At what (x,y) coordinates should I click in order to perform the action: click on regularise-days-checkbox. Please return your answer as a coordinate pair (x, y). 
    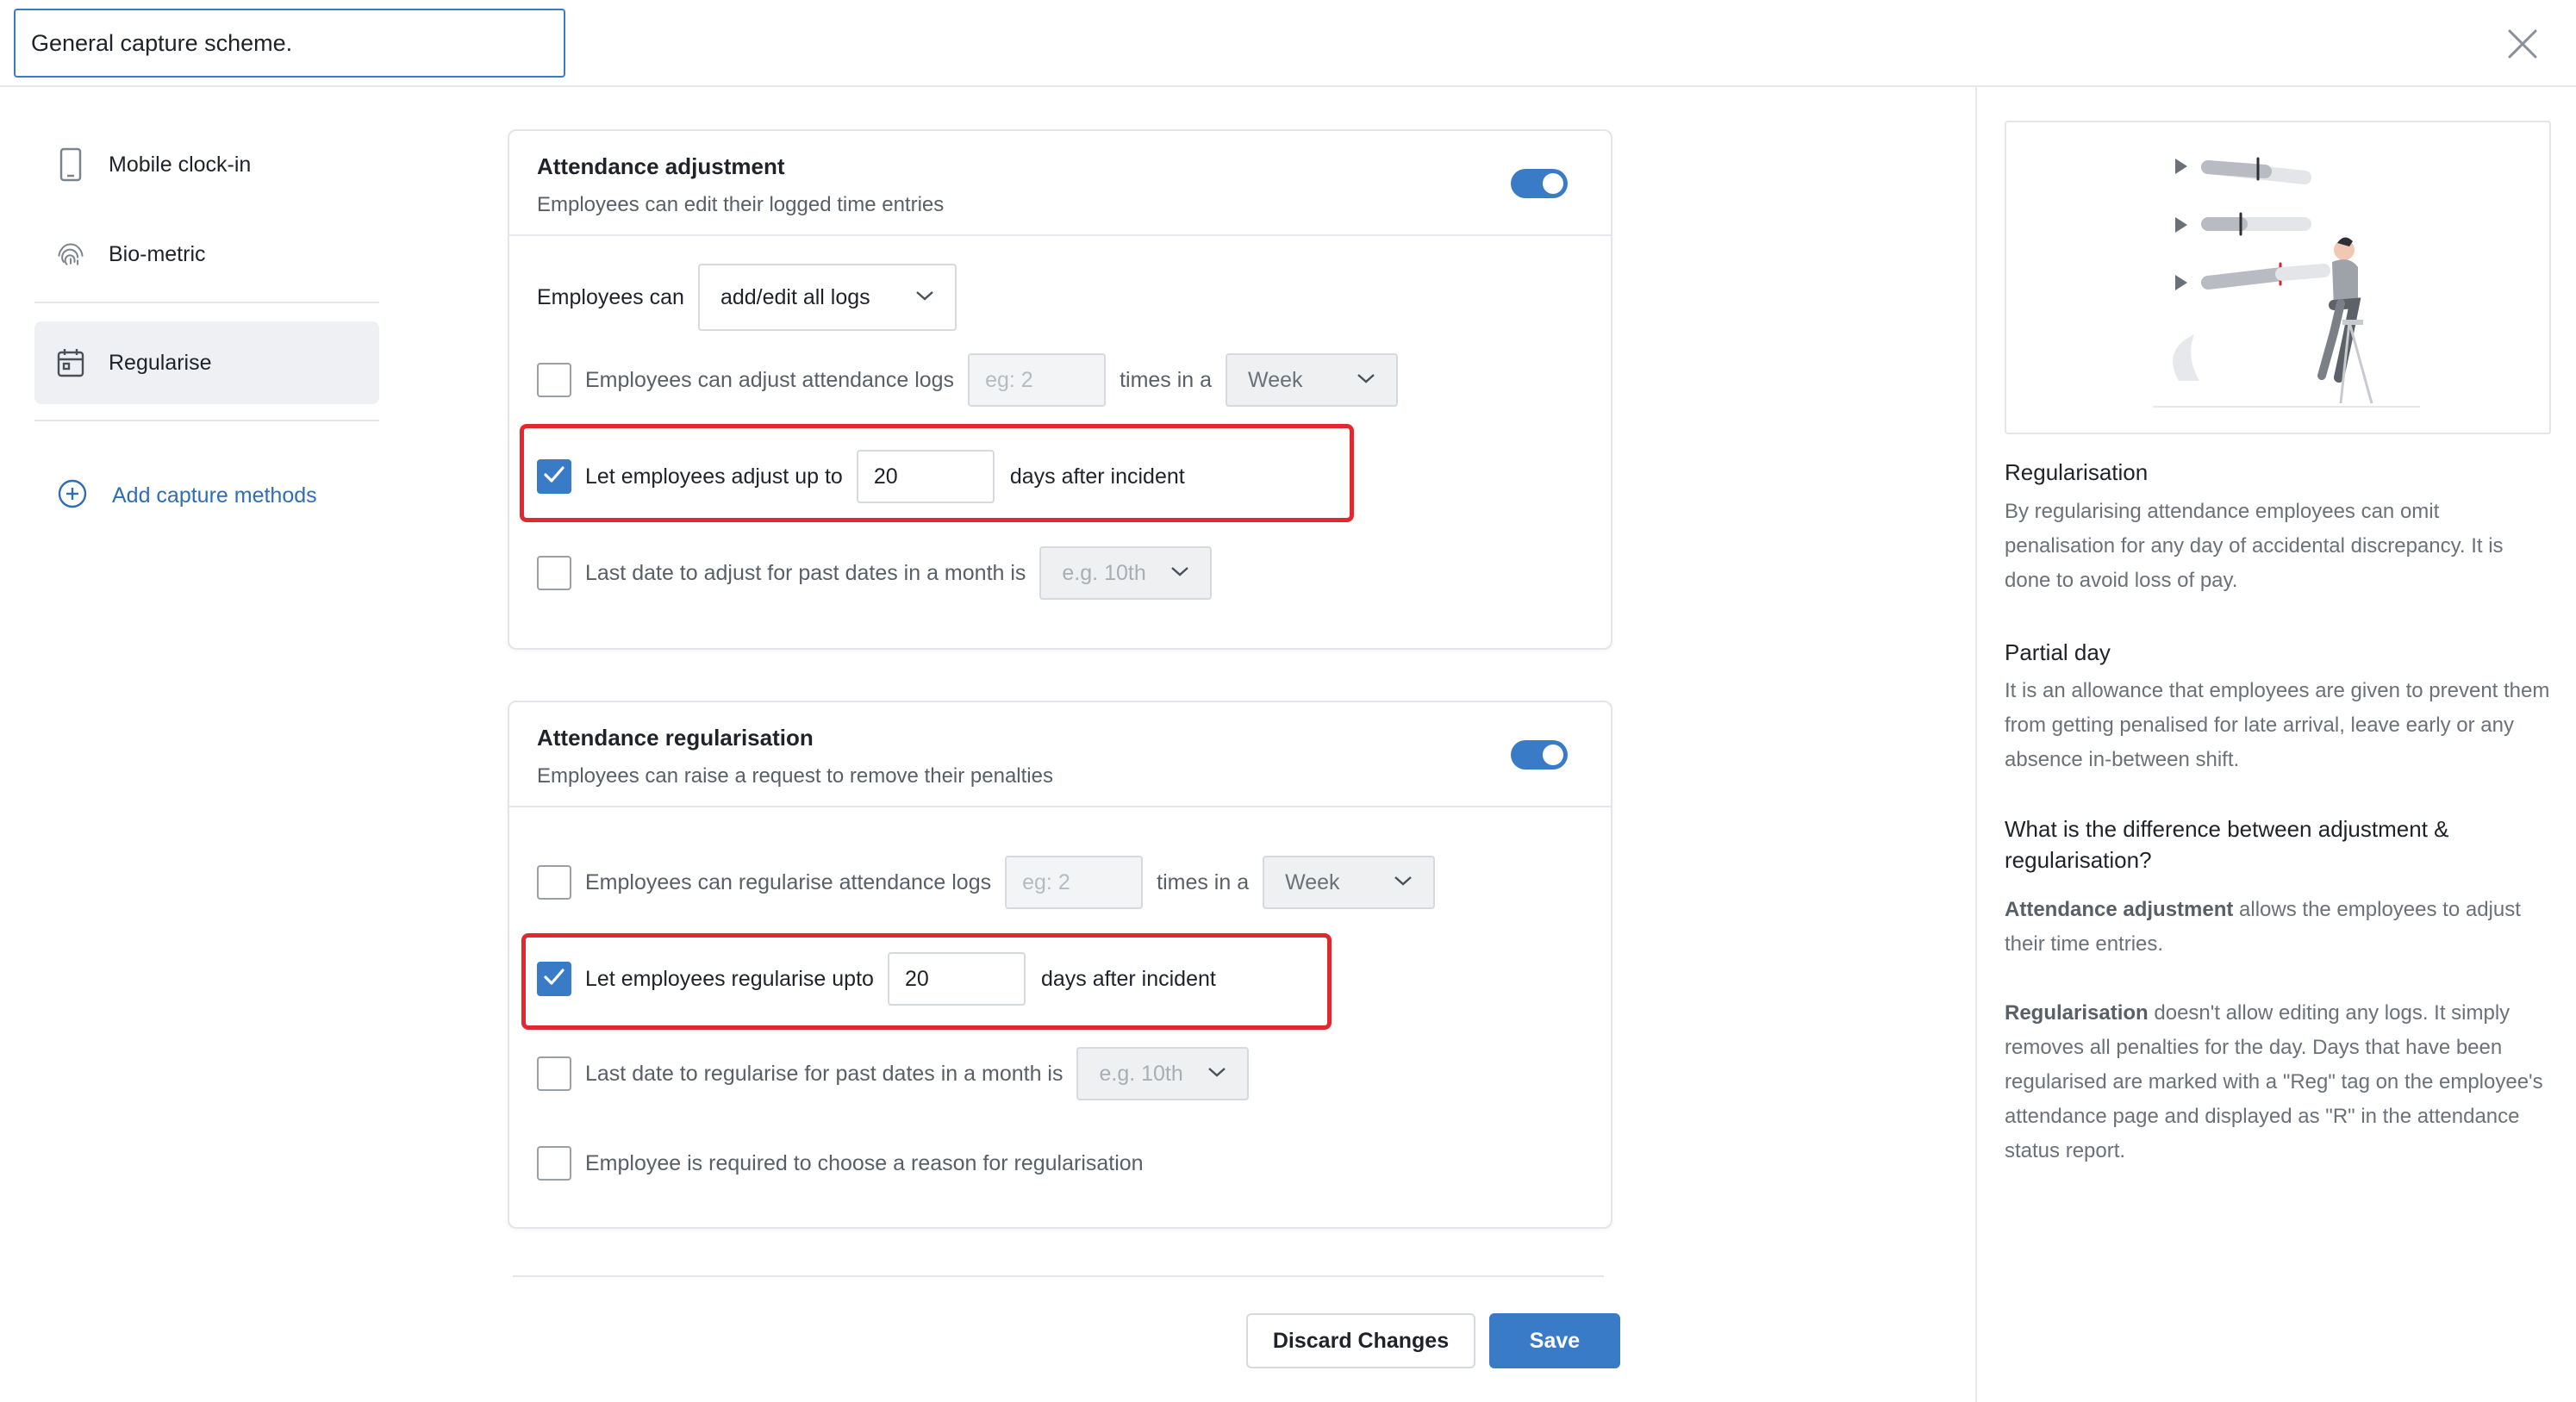
    Looking at the image, I should click on (554, 979).